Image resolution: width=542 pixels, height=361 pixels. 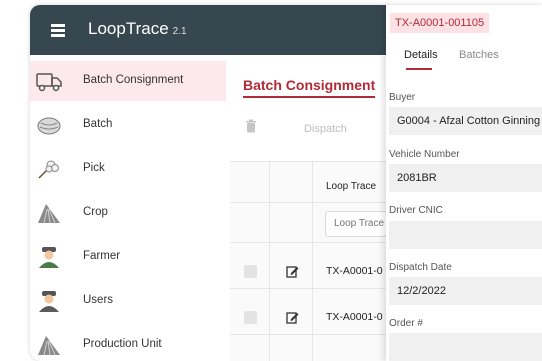 I want to click on buyer-field: G0004 - Afzal Cotton Ginning, so click(x=465, y=121).